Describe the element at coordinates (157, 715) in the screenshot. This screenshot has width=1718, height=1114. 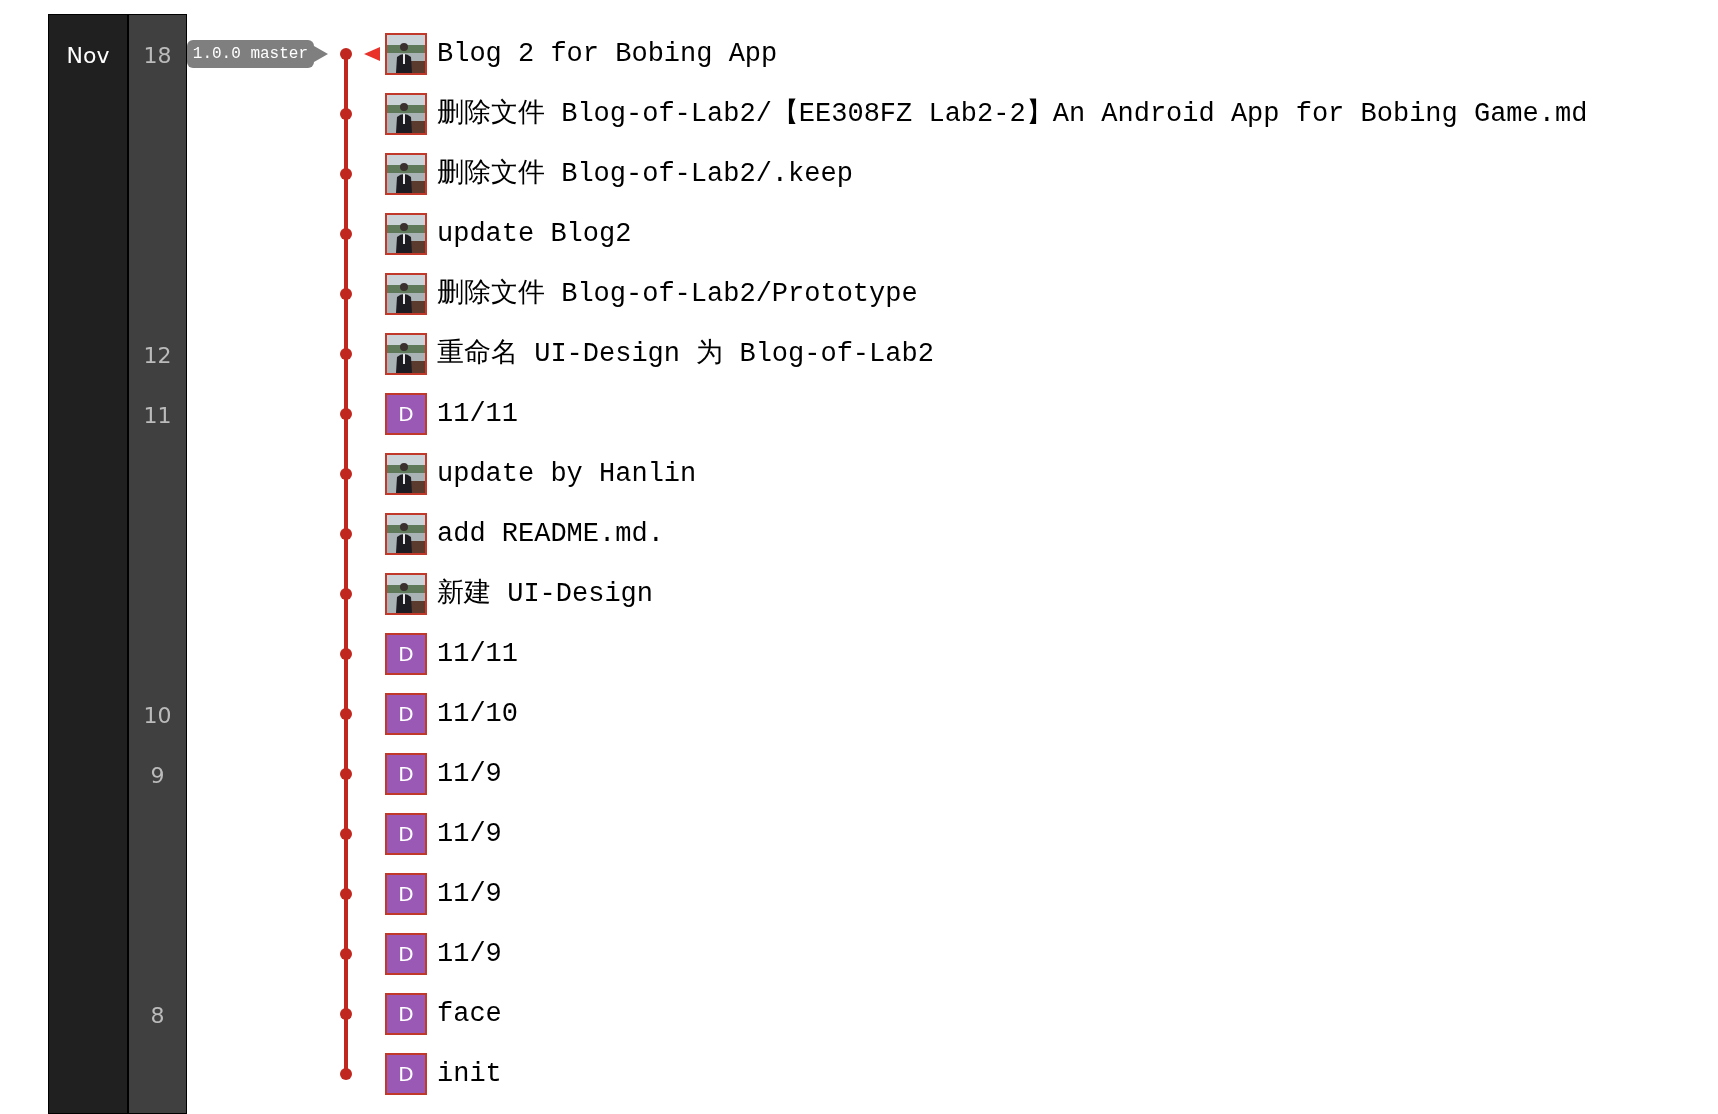
I see `day-label: 10` at that location.